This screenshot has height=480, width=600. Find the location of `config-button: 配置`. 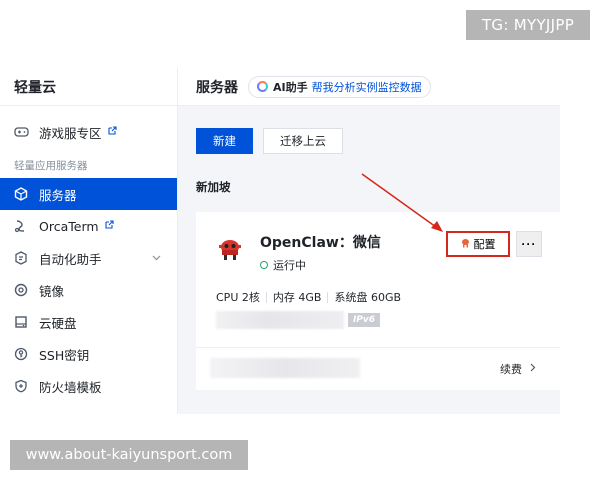

config-button: 配置 is located at coordinates (478, 244).